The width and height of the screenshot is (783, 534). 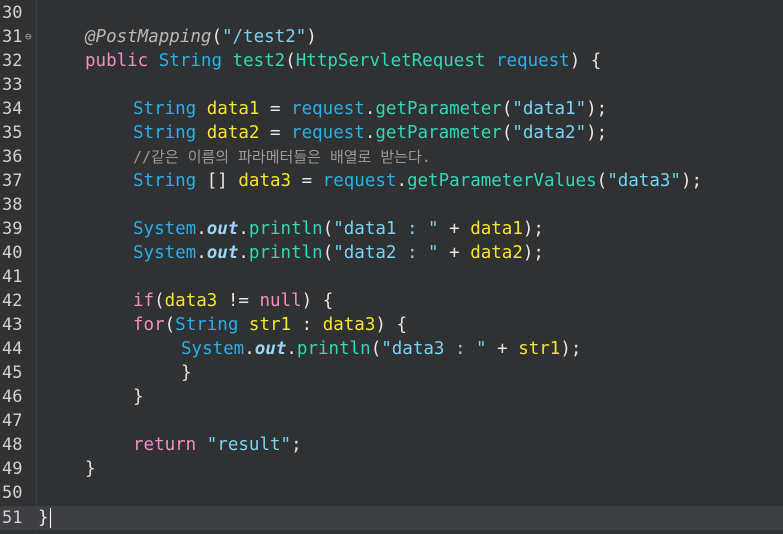 What do you see at coordinates (50, 518) in the screenshot?
I see `text-cursor` at bounding box center [50, 518].